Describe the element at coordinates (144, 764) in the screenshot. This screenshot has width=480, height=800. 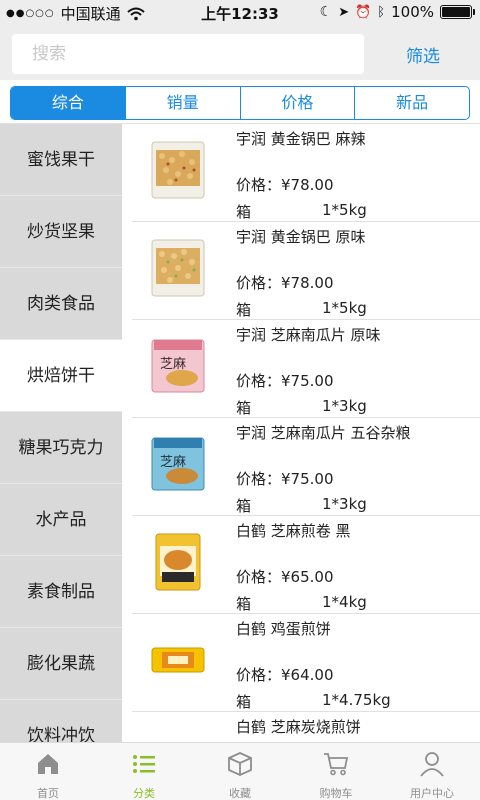
I see `list-icon` at that location.